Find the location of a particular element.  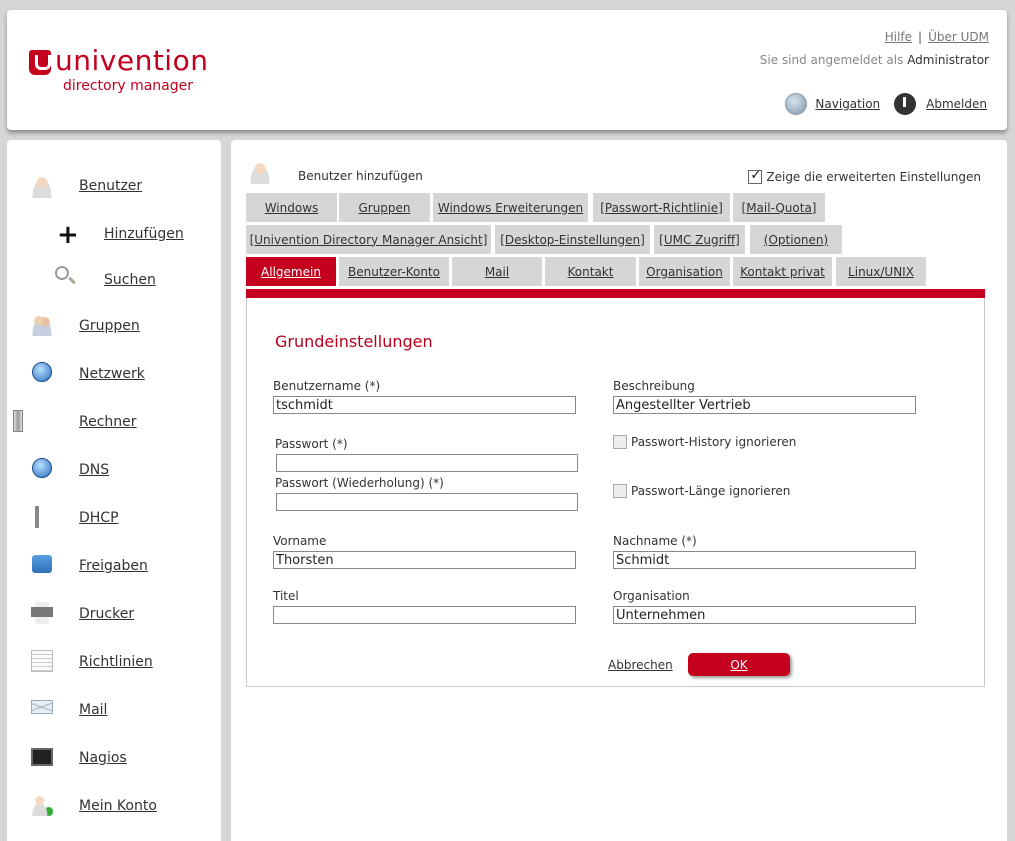

sidebar-item-label: Suchen is located at coordinates (130, 280).